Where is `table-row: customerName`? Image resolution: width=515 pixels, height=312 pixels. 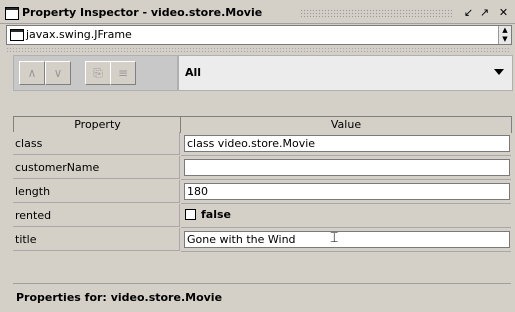
table-row: customerName is located at coordinates (262, 168).